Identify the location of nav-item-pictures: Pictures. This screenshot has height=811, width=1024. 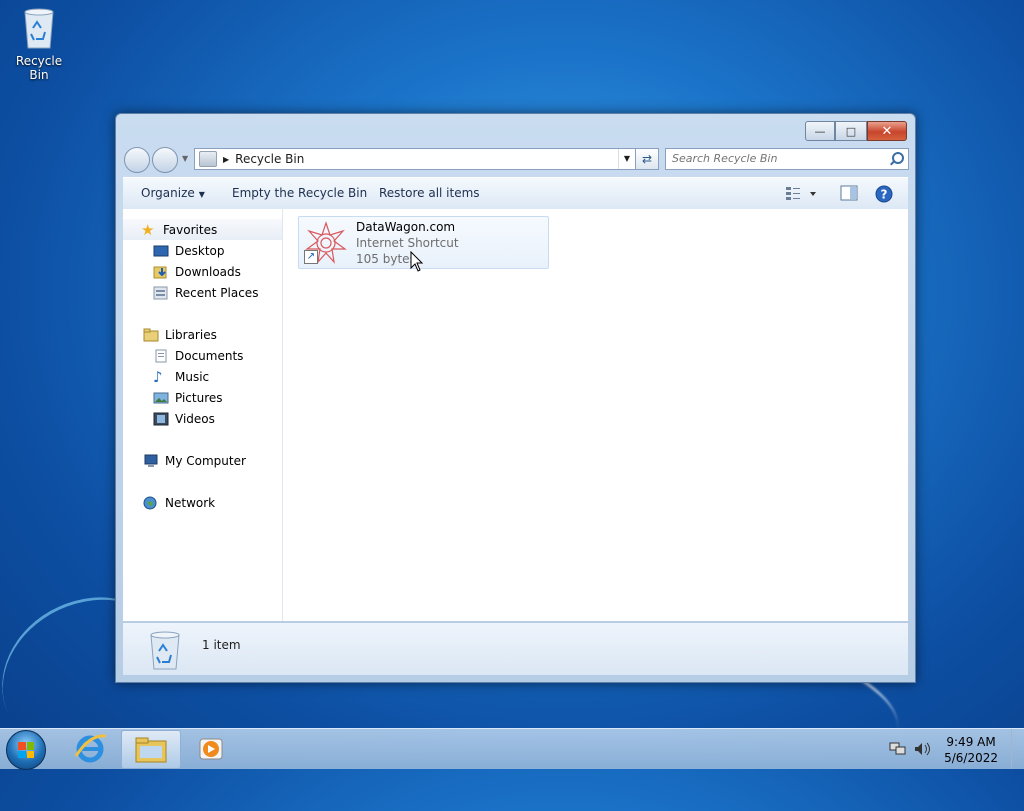
(202, 397).